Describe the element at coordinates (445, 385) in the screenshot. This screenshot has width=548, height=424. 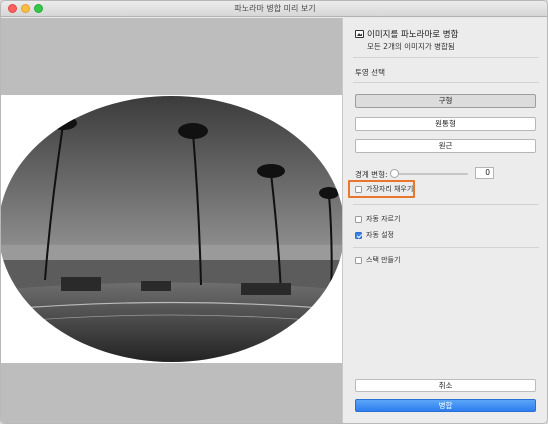
I see `cancel-button: 취소` at that location.